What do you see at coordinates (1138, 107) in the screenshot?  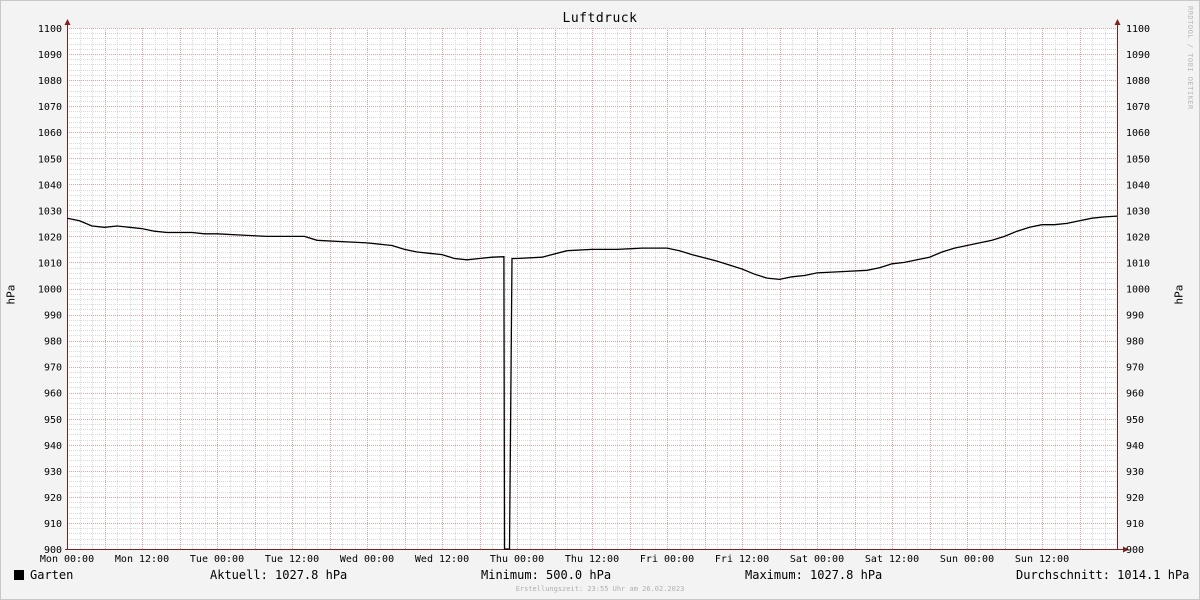 I see `y-tick-label-right: 1070` at bounding box center [1138, 107].